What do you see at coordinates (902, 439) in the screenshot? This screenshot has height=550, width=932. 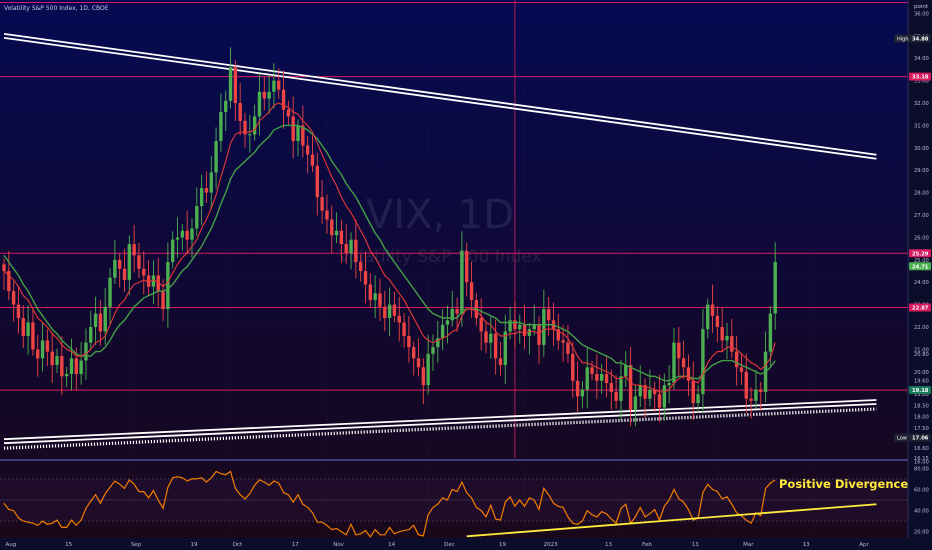 I see `price-label-name: Low` at bounding box center [902, 439].